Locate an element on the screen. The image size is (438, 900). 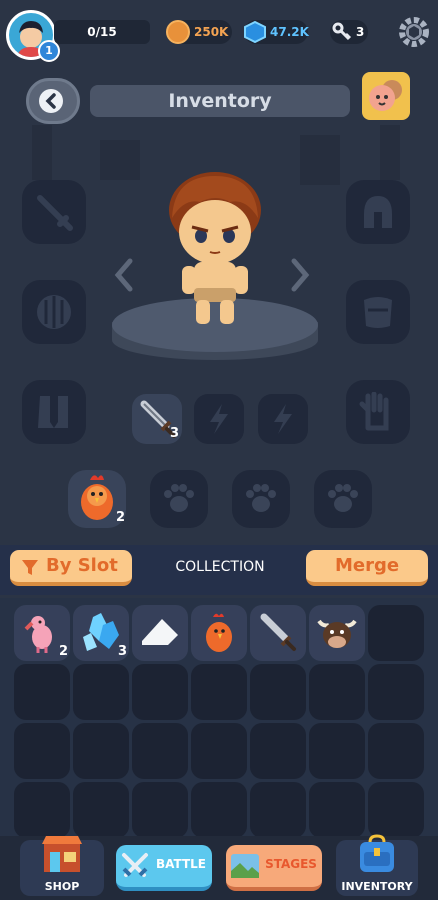
item-count: 3 is located at coordinates (122, 651).